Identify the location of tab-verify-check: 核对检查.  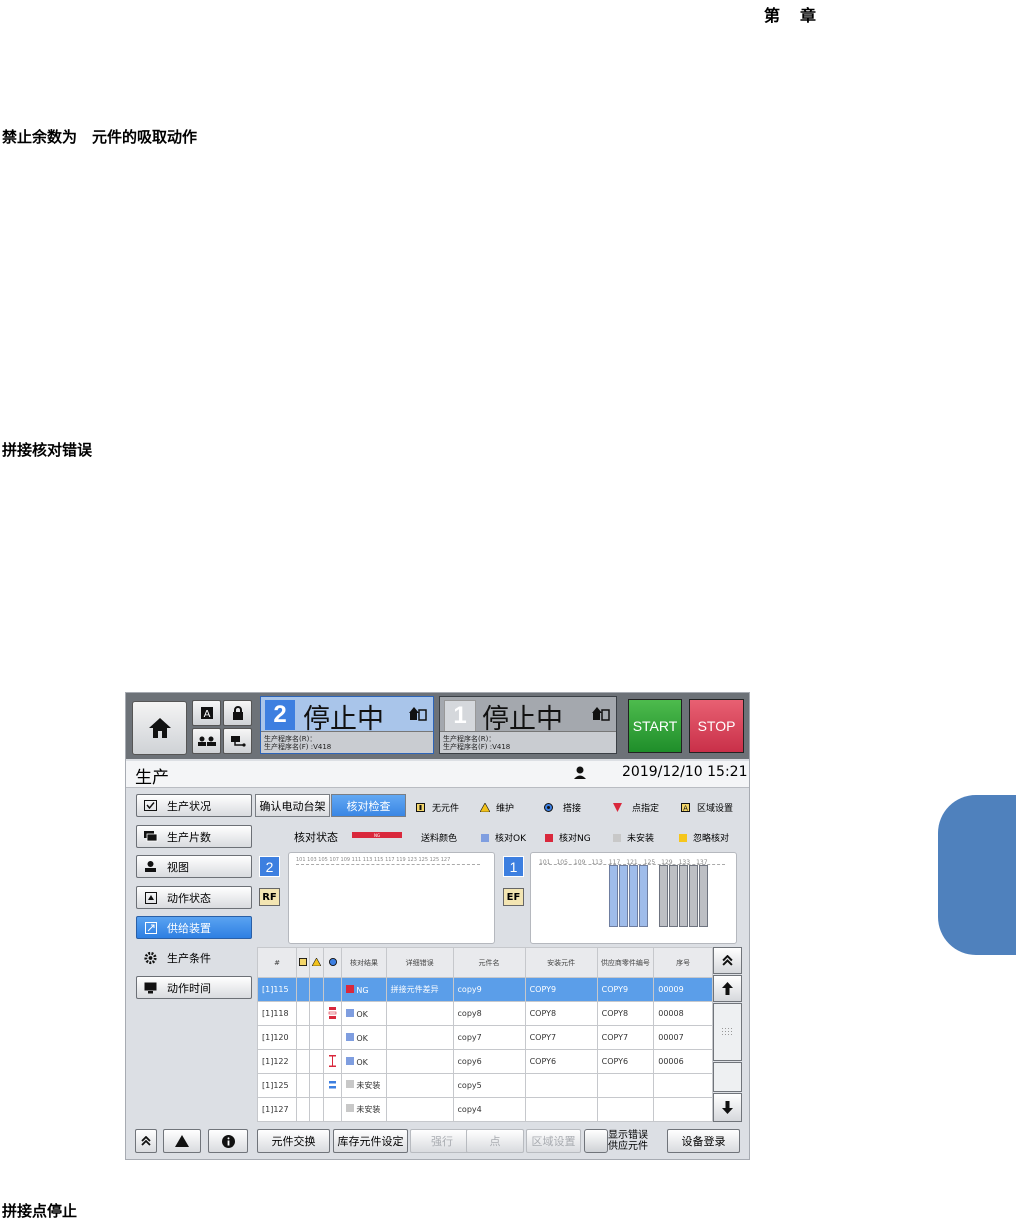
(368, 805).